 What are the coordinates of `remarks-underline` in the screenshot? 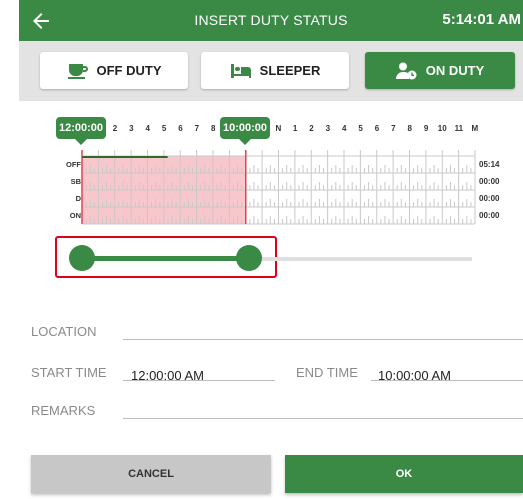 It's located at (323, 418).